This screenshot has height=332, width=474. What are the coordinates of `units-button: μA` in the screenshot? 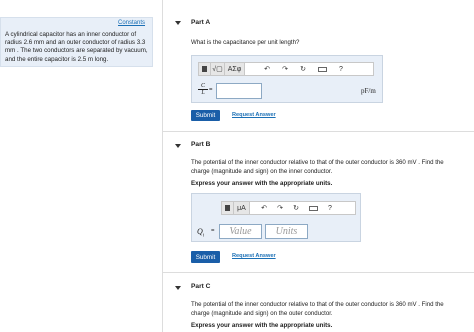 It's located at (242, 208).